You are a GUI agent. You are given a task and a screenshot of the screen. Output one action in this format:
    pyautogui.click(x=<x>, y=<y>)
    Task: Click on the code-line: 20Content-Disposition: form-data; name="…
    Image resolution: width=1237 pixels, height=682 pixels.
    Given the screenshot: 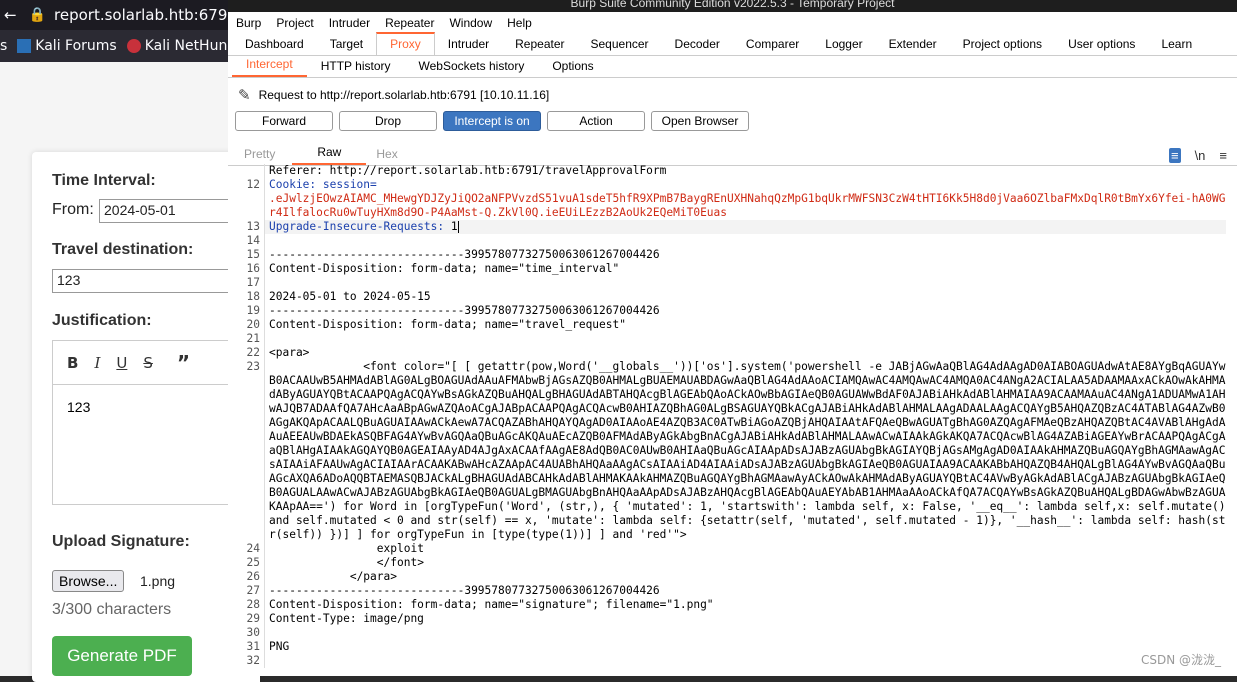 What is the action you would take?
    pyautogui.click(x=732, y=325)
    